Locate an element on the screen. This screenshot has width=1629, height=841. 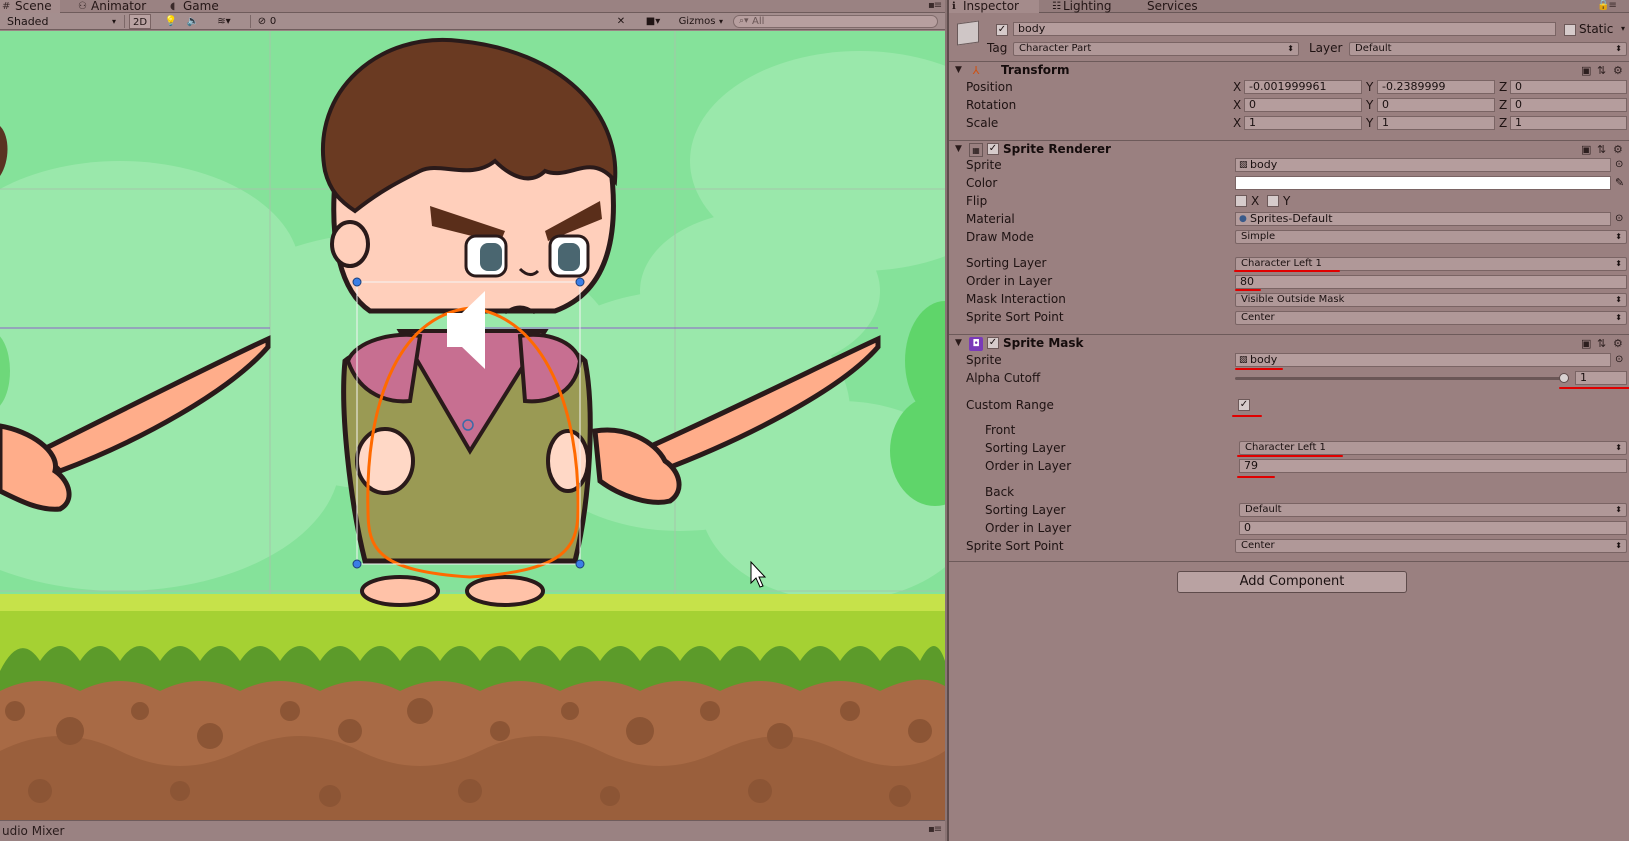
mask-interaction-dropdown: Visible Outside Mask ⬍ is located at coordinates (1431, 300).